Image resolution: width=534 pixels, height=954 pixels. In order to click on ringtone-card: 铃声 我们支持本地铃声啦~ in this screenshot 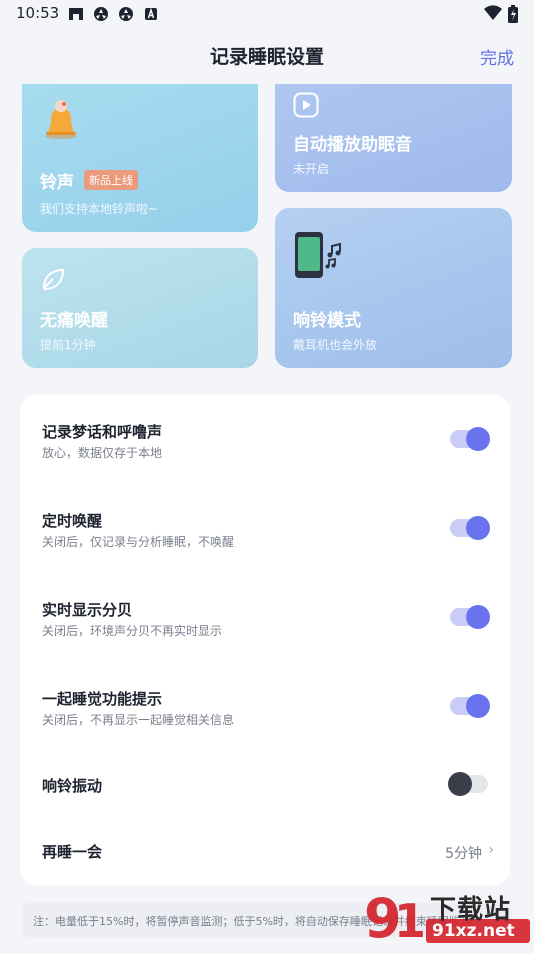, I will do `click(140, 158)`.